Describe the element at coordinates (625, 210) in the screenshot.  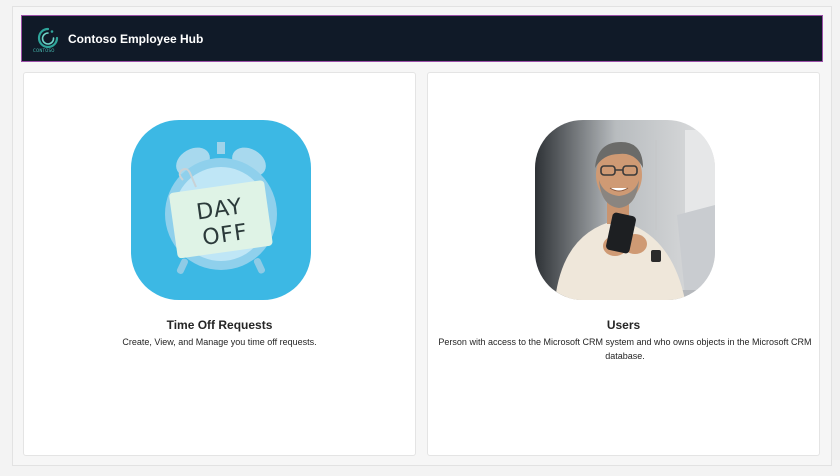
I see `person-with-phone-image` at that location.